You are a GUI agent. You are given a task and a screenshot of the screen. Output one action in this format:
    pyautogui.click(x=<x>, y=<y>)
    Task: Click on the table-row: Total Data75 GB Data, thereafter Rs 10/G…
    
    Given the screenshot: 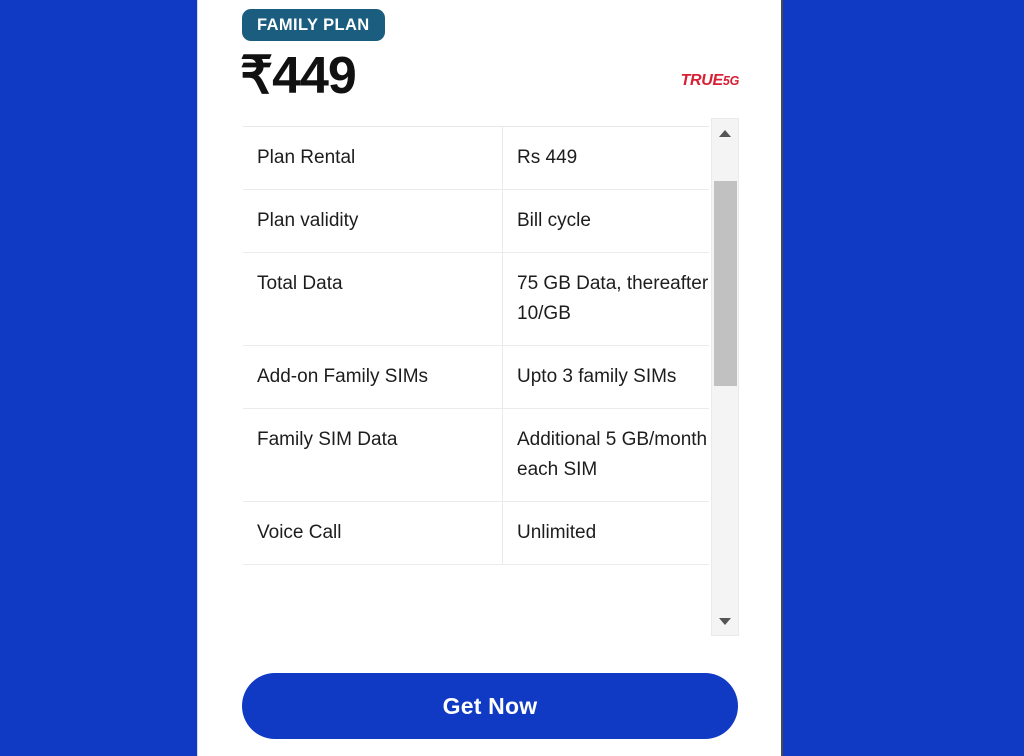 What is the action you would take?
    pyautogui.click(x=476, y=299)
    